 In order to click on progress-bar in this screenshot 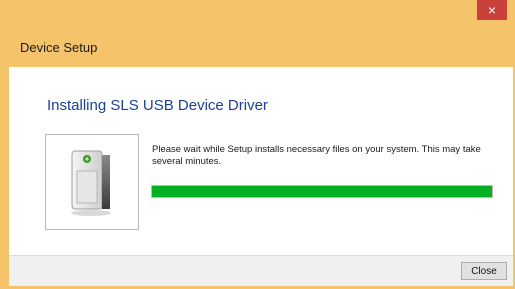, I will do `click(322, 191)`.